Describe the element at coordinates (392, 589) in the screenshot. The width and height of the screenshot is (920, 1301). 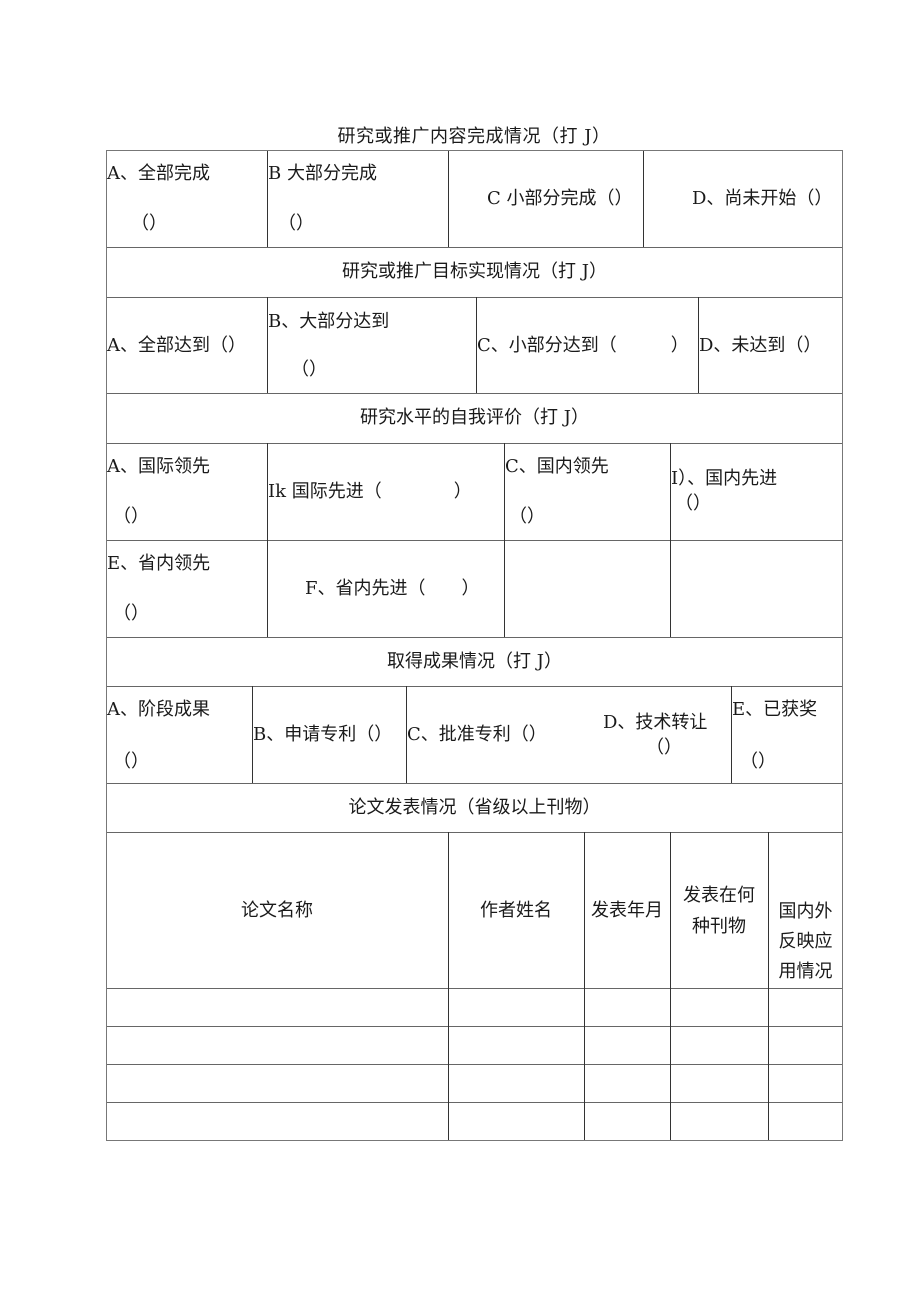
I see `option-provincial-advanced: F、省内先进（ ）` at that location.